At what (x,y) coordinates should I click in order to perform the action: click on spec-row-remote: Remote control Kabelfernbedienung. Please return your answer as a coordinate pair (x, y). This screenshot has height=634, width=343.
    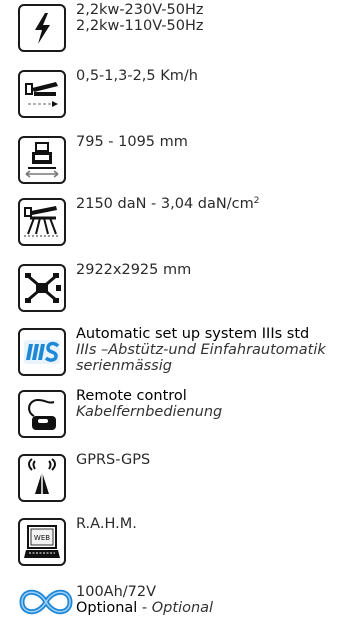
    Looking at the image, I should click on (177, 413).